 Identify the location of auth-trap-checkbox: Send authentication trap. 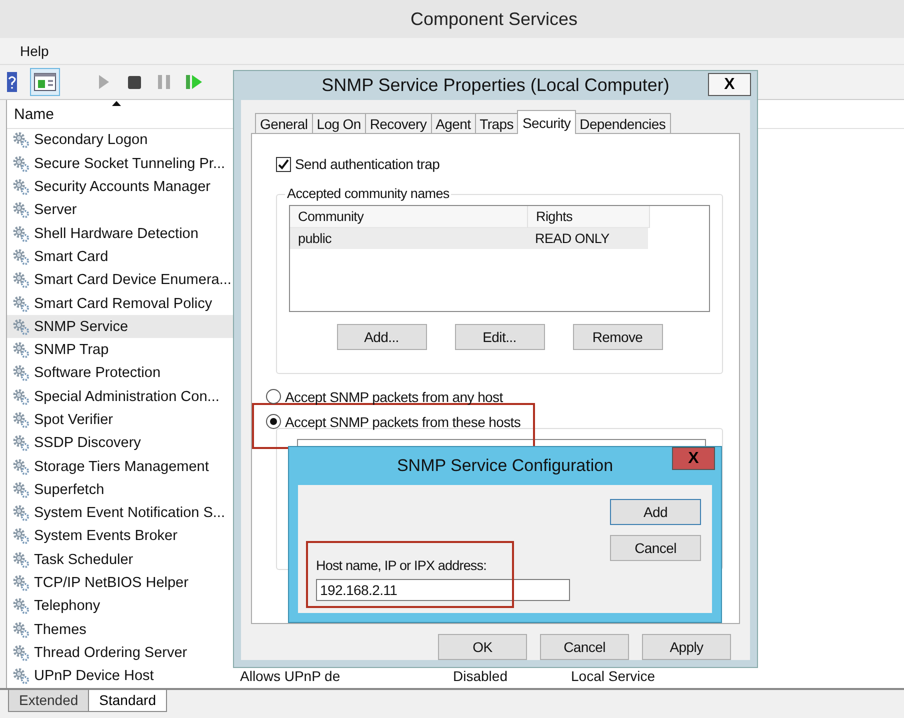
(499, 164).